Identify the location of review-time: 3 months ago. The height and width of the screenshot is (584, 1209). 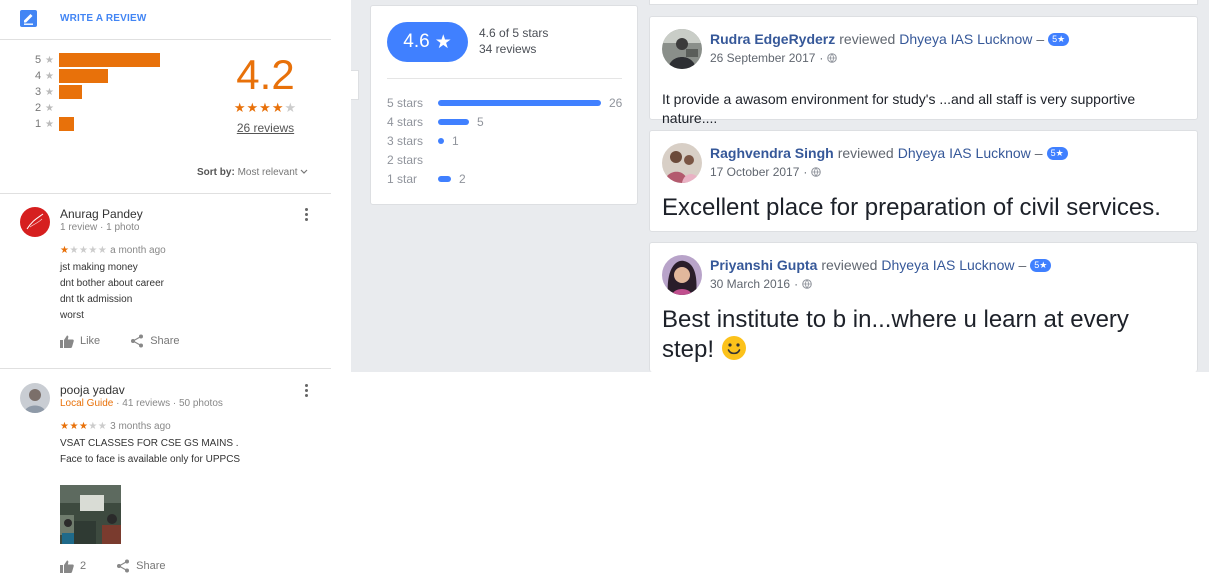
(140, 426).